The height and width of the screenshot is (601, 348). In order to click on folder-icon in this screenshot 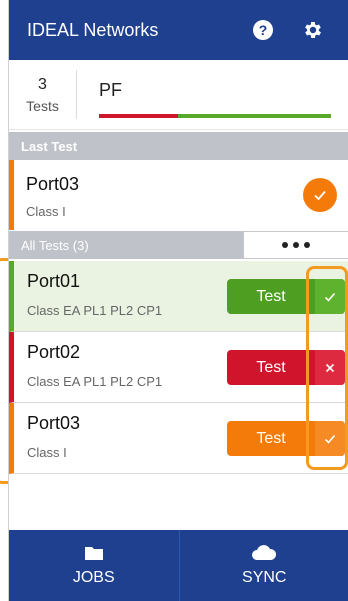, I will do `click(94, 553)`.